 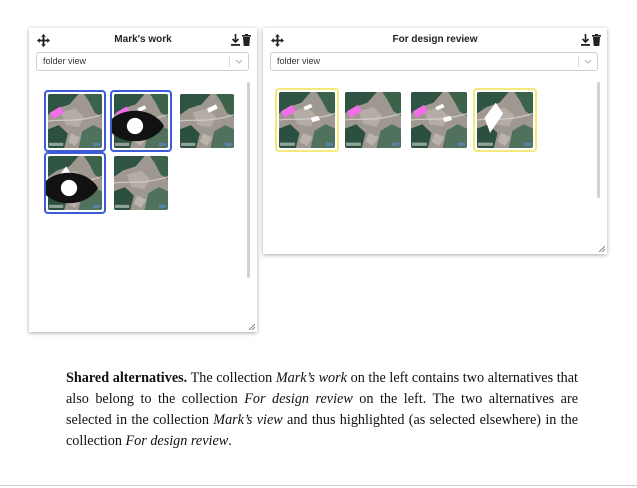 I want to click on caption-text: The collection, so click(x=231, y=378).